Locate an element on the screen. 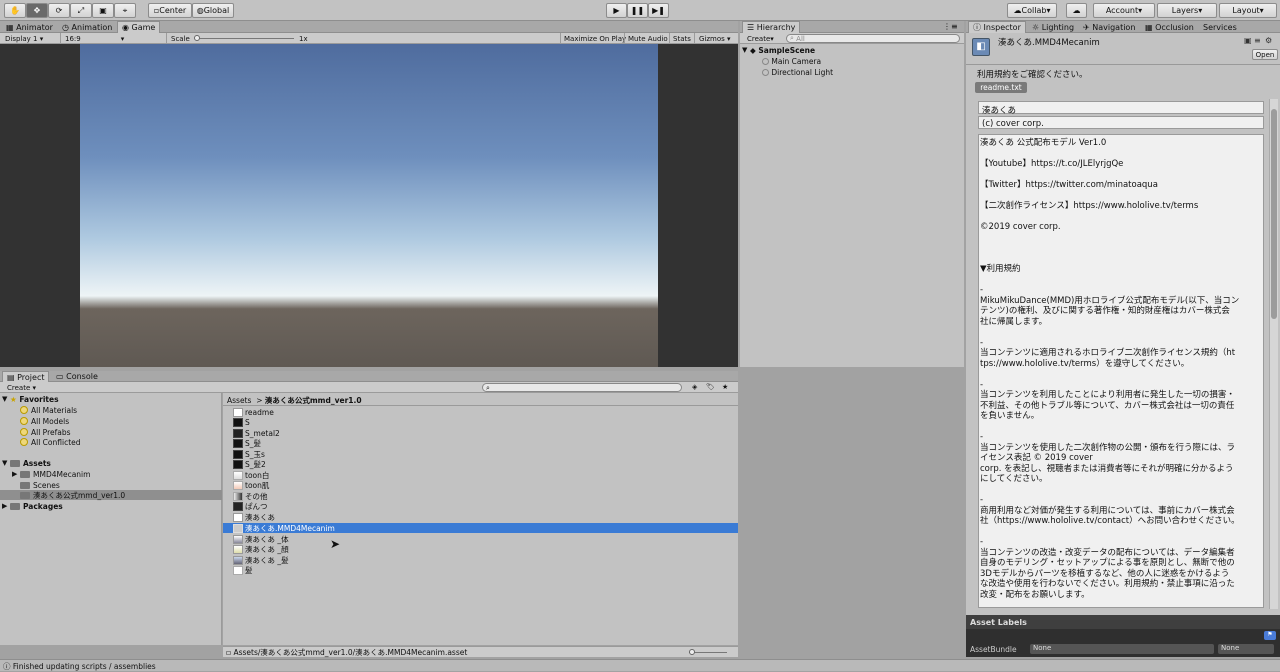 The image size is (1280, 672). cloud-button: ☁ is located at coordinates (1076, 10).